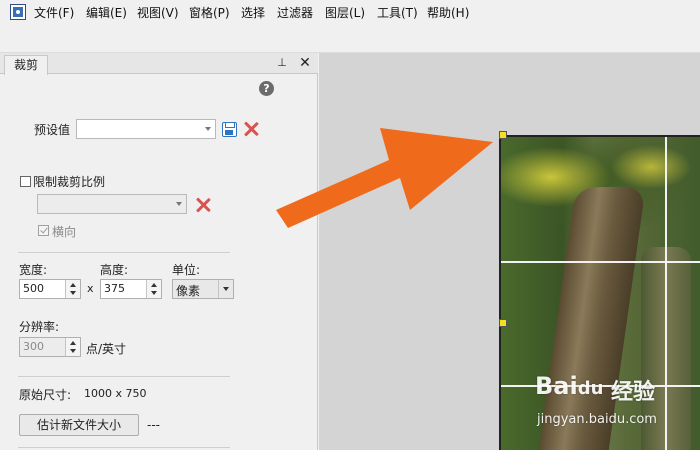 The image size is (700, 450). Describe the element at coordinates (52, 130) in the screenshot. I see `preset-label: 预设值` at that location.